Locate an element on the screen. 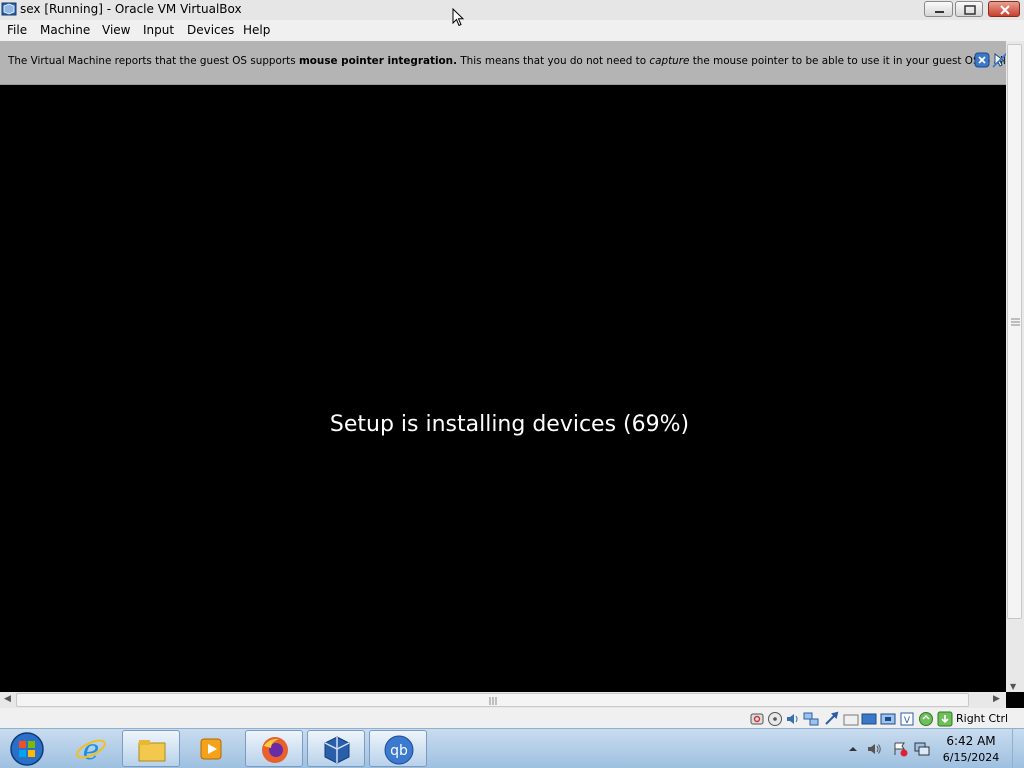  svg-text: qb is located at coordinates (399, 751).